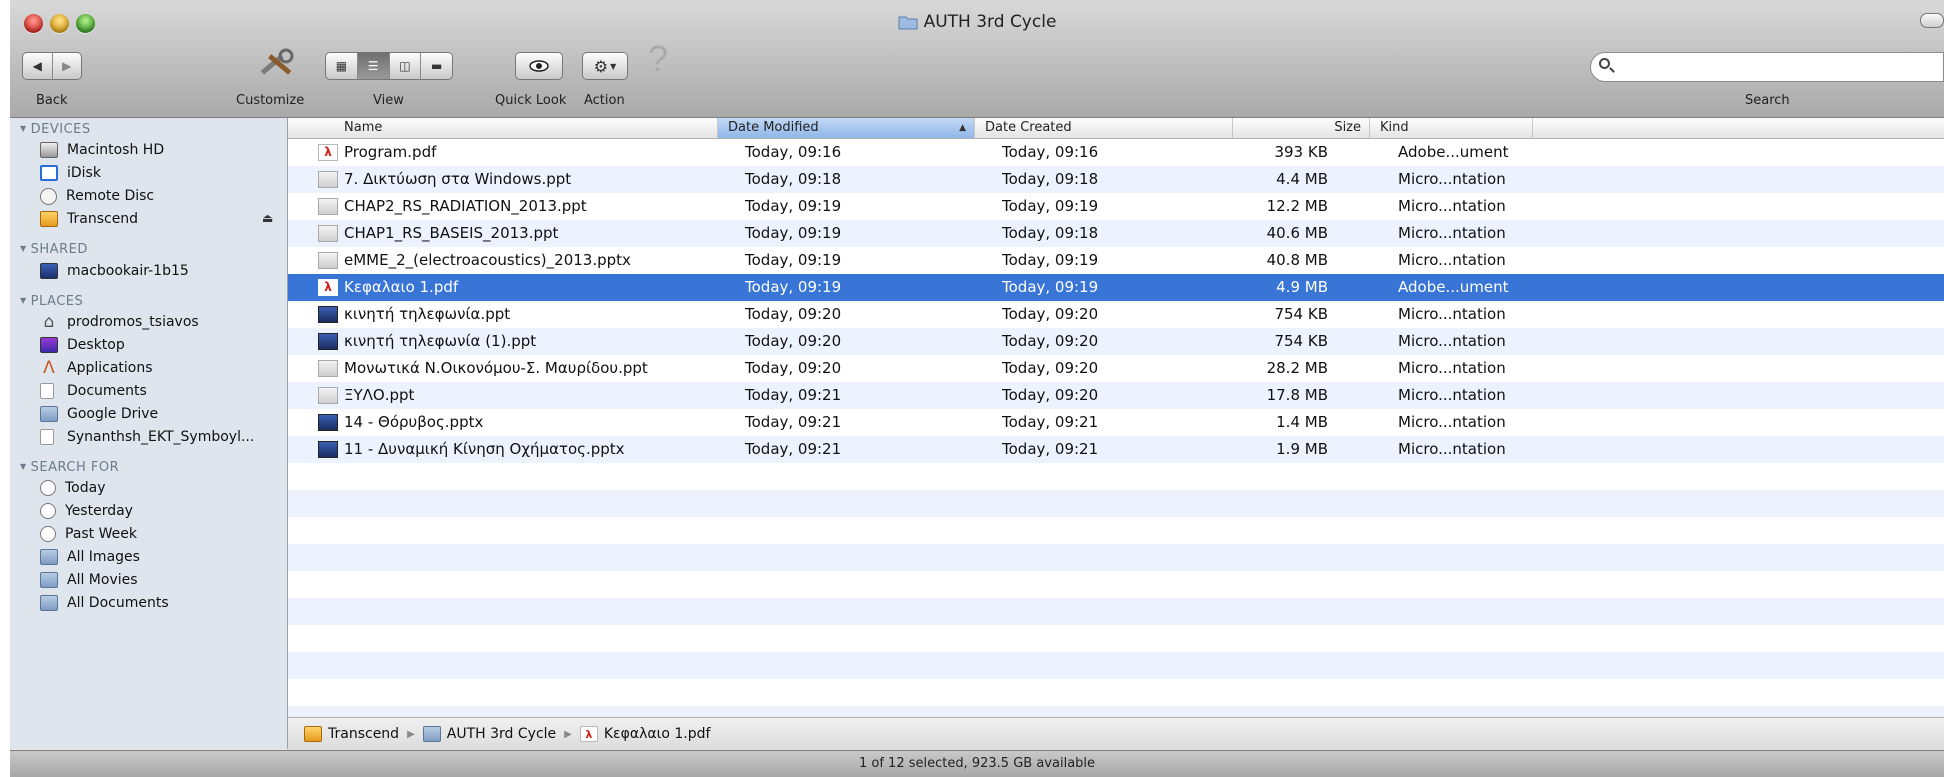  Describe the element at coordinates (55, 129) in the screenshot. I see `sidebar-heading-devices: DEVICES` at that location.